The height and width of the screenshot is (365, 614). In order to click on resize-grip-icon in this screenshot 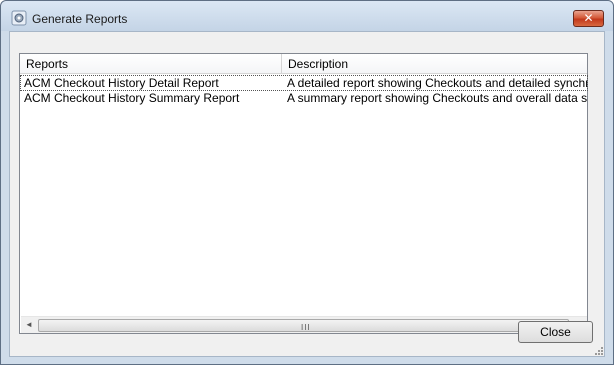, I will do `click(598, 350)`.